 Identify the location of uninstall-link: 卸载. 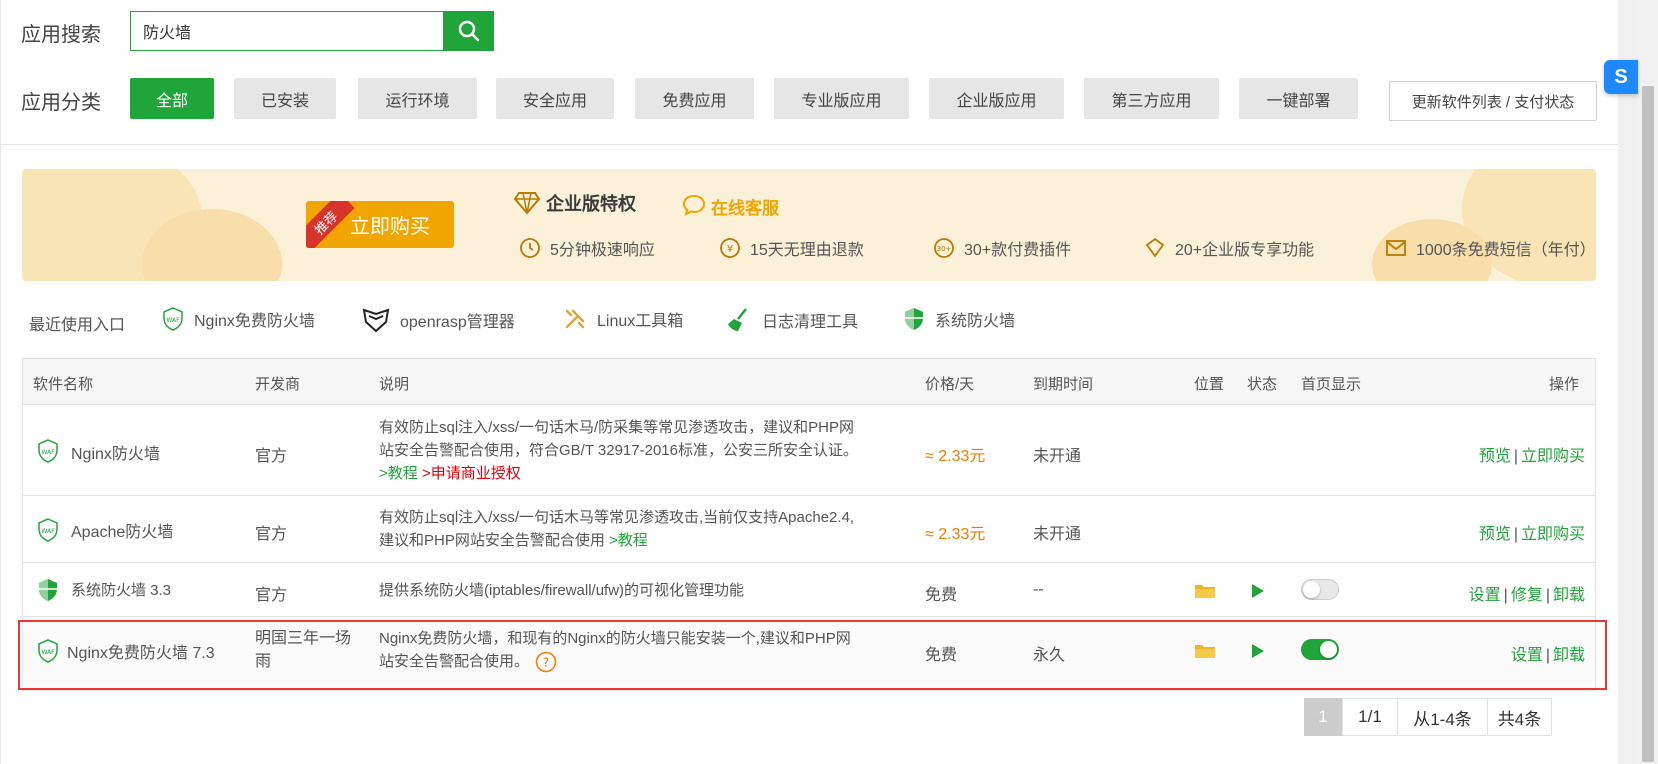
(1569, 595).